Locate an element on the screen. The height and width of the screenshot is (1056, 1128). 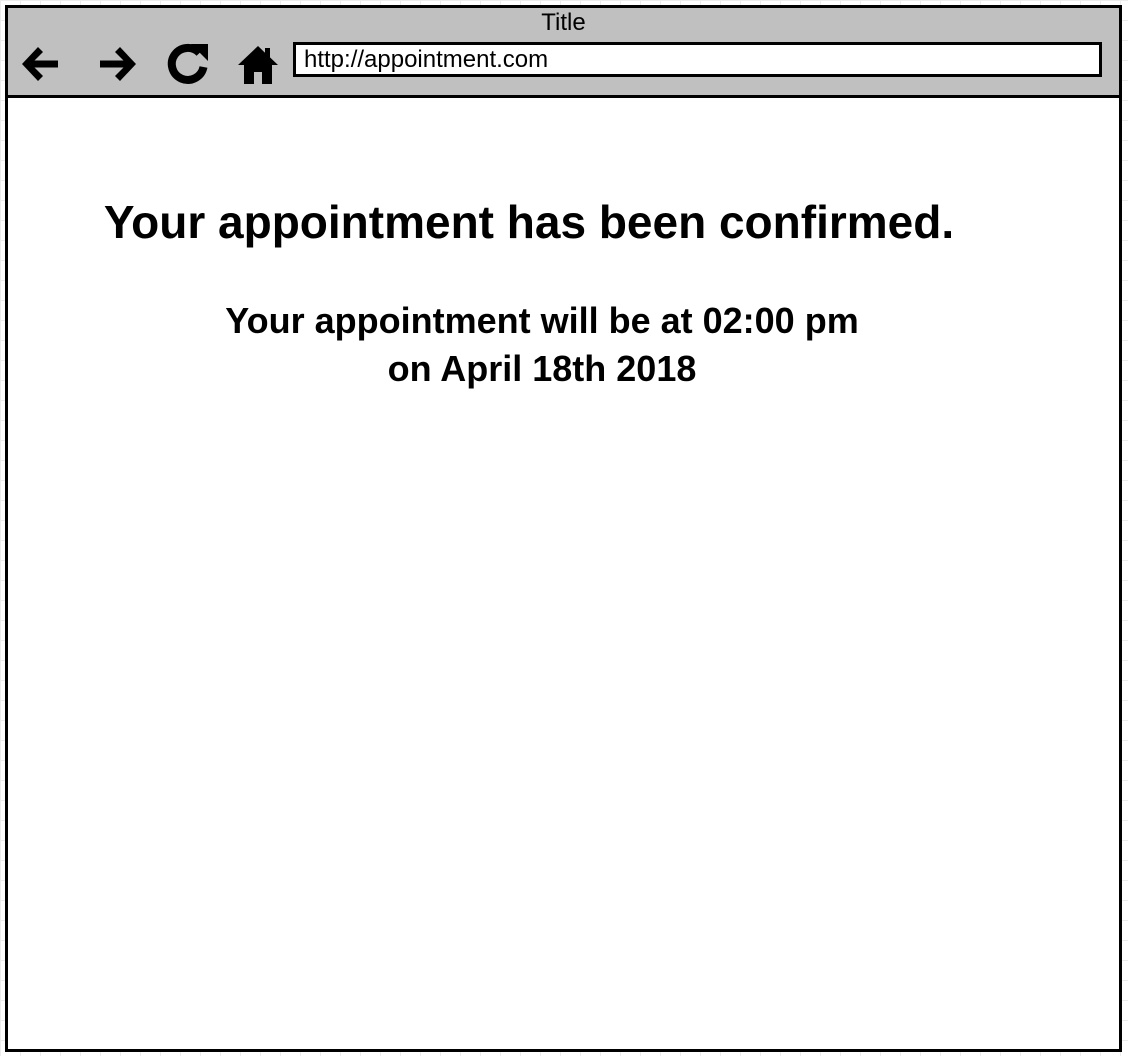
home-icon is located at coordinates (258, 65).